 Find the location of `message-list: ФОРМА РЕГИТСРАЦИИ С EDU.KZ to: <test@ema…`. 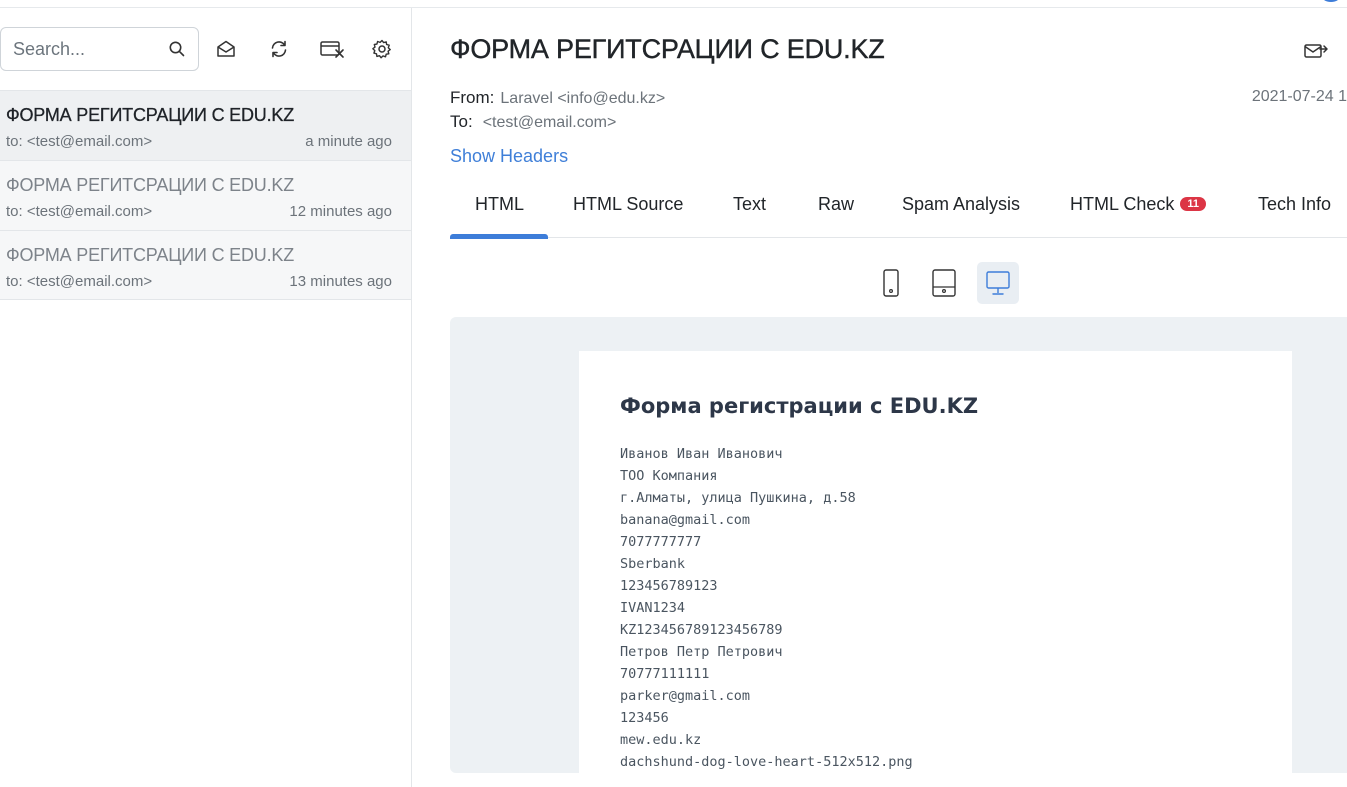

message-list: ФОРМА РЕГИТСРАЦИИ С EDU.KZ to: <test@ema… is located at coordinates (205, 195).